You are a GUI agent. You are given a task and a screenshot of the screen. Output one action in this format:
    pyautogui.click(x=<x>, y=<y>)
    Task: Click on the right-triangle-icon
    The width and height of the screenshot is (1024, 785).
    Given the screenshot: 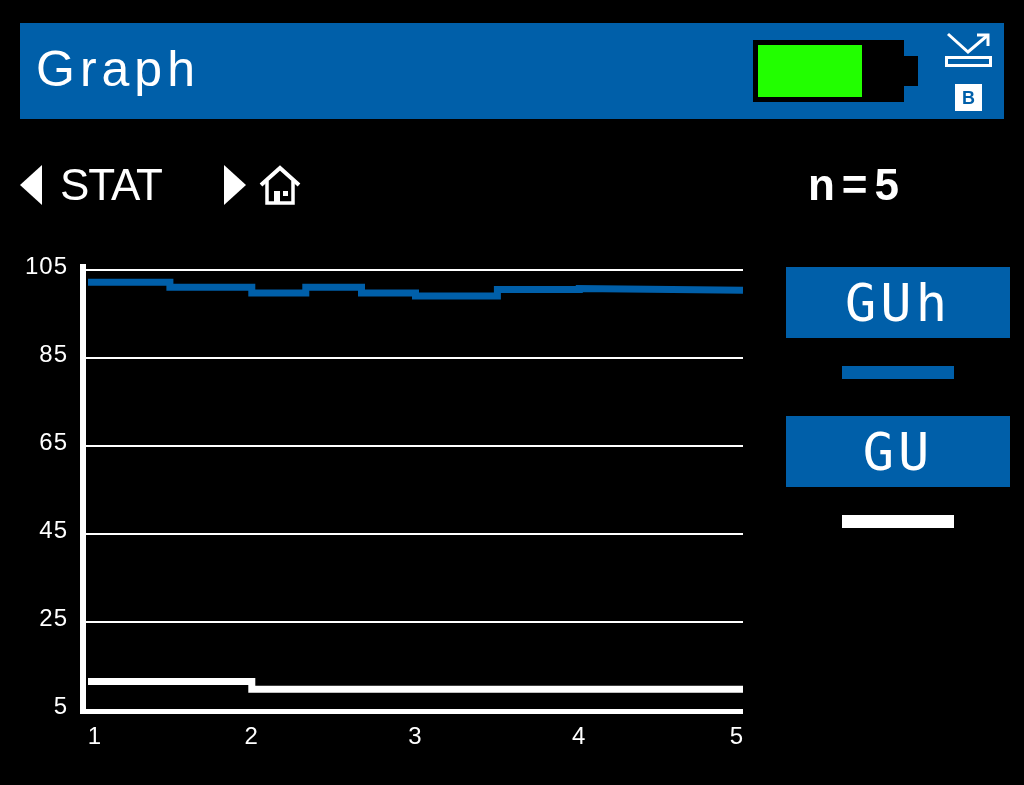 What is the action you would take?
    pyautogui.click(x=235, y=185)
    